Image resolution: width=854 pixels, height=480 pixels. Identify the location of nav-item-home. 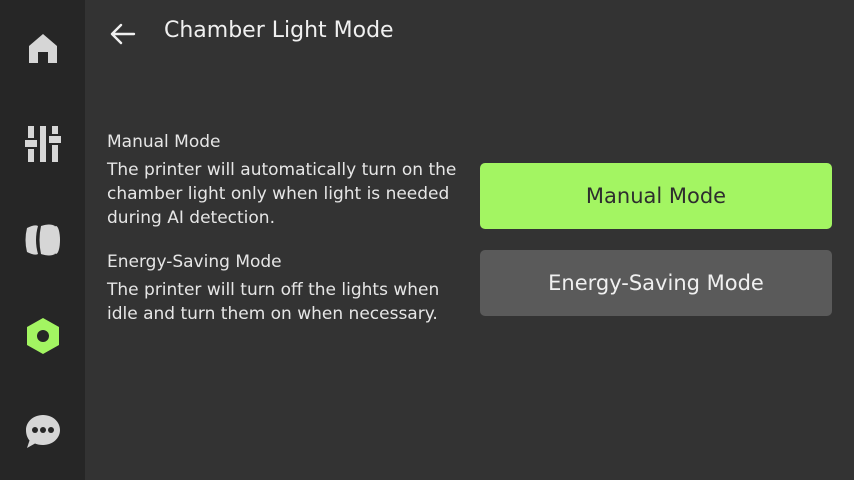
(42, 48).